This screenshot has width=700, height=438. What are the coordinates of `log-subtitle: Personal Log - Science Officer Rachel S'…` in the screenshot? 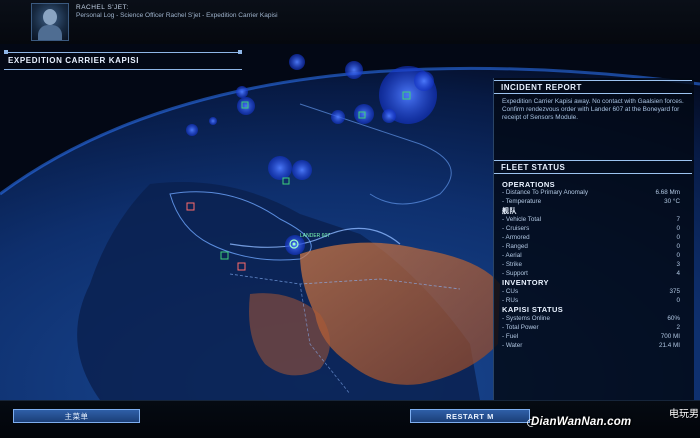 It's located at (177, 15).